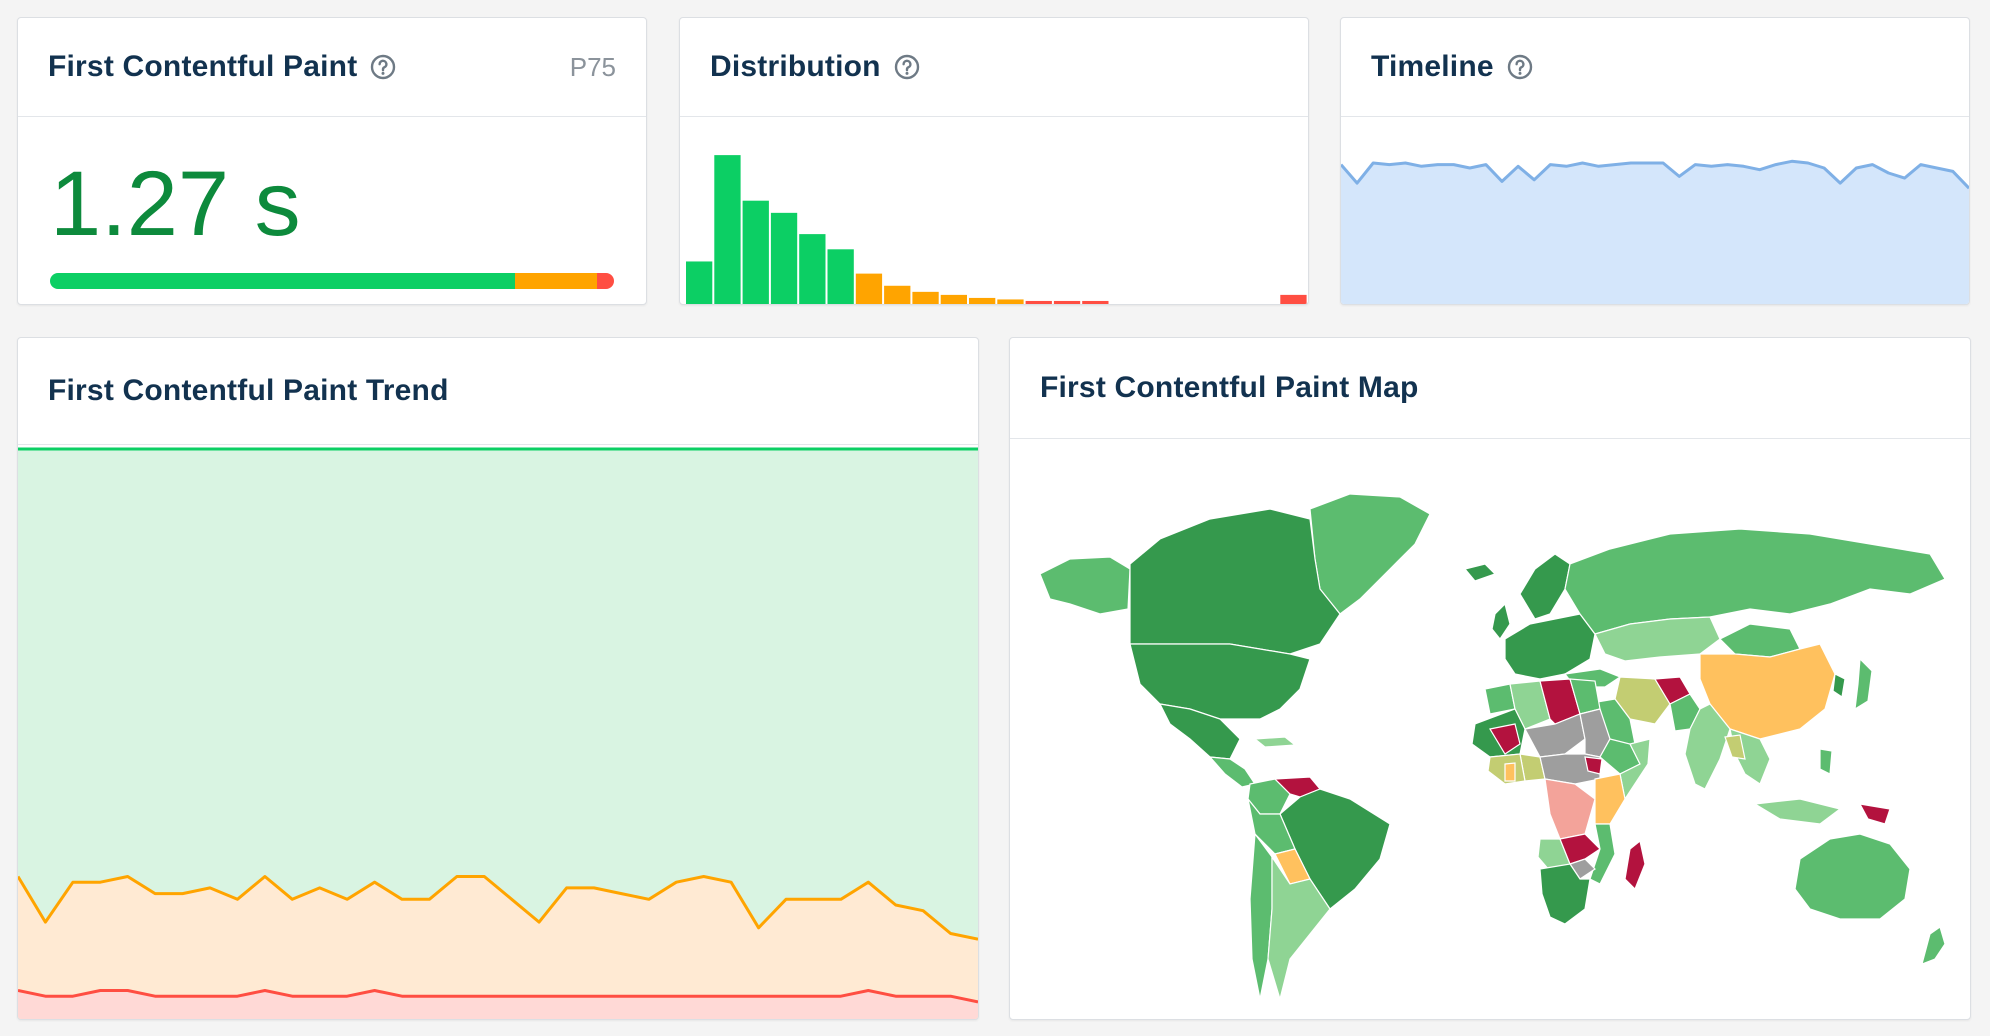 Image resolution: width=1990 pixels, height=1036 pixels. Describe the element at coordinates (1610, 799) in the screenshot. I see `map-region-kenya-tanzania` at that location.